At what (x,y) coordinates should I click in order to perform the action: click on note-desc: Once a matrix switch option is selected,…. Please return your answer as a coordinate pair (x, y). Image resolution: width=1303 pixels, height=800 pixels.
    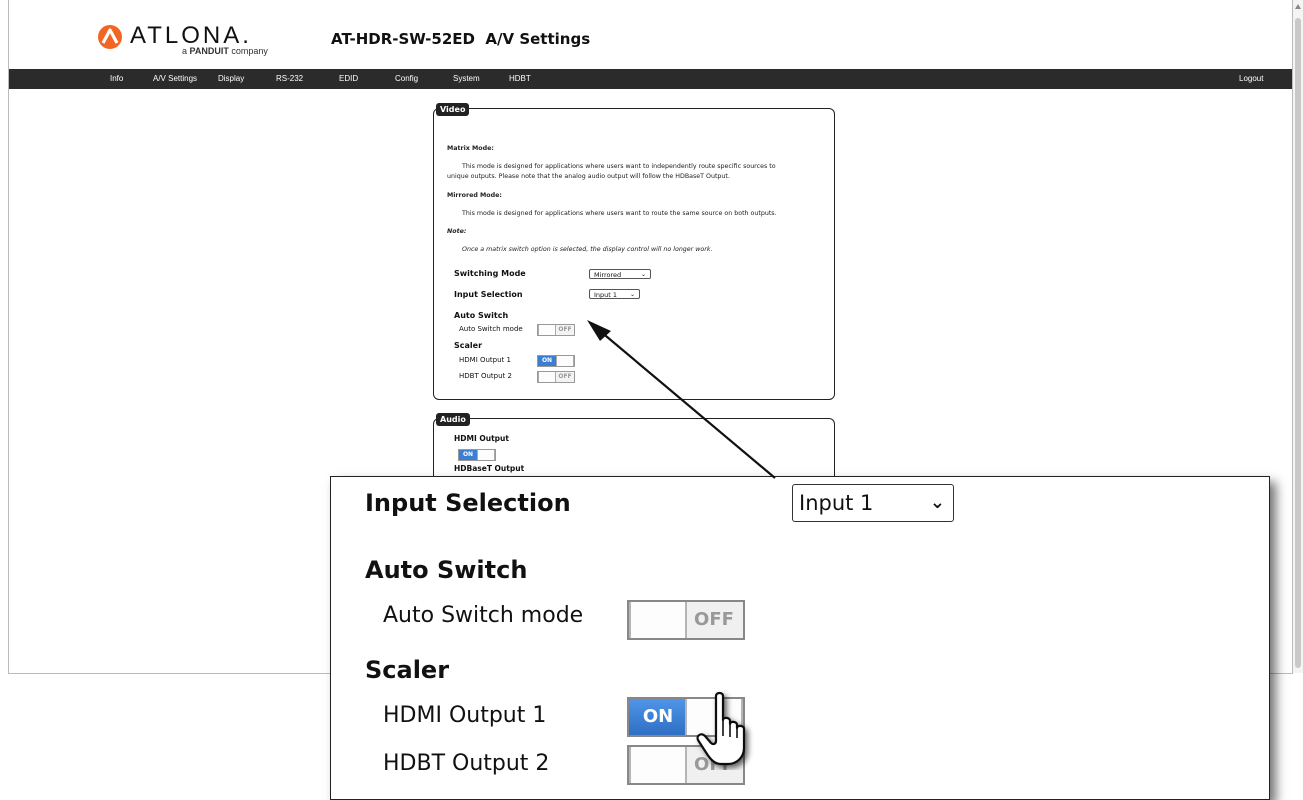
    Looking at the image, I should click on (587, 249).